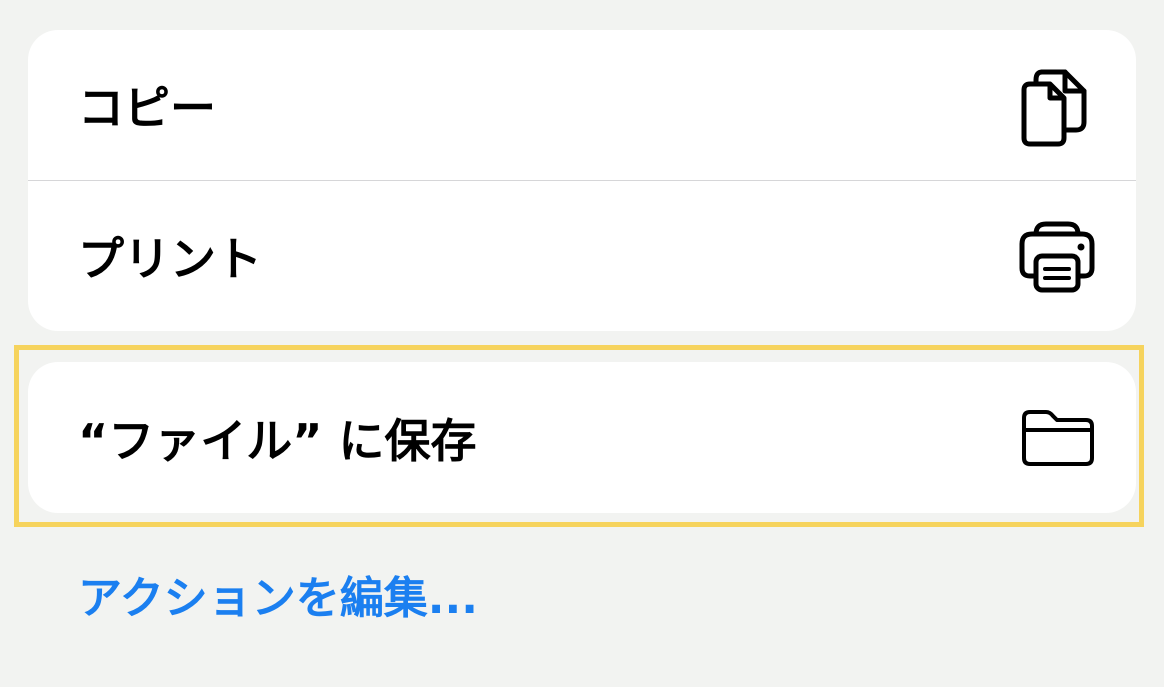 Image resolution: width=1164 pixels, height=687 pixels. What do you see at coordinates (1058, 438) in the screenshot?
I see `folder-icon` at bounding box center [1058, 438].